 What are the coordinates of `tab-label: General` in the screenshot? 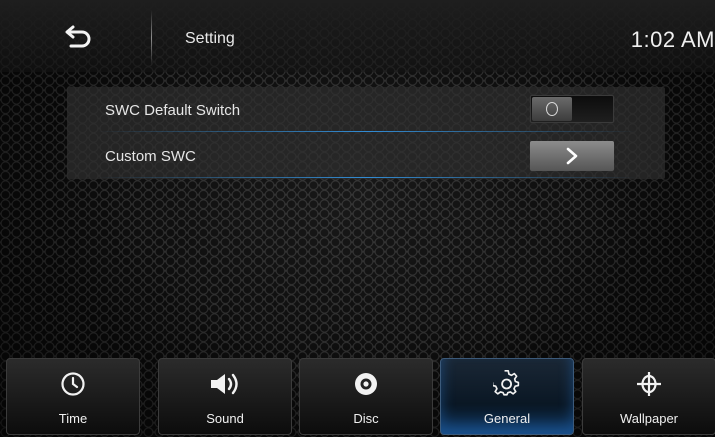 It's located at (507, 418).